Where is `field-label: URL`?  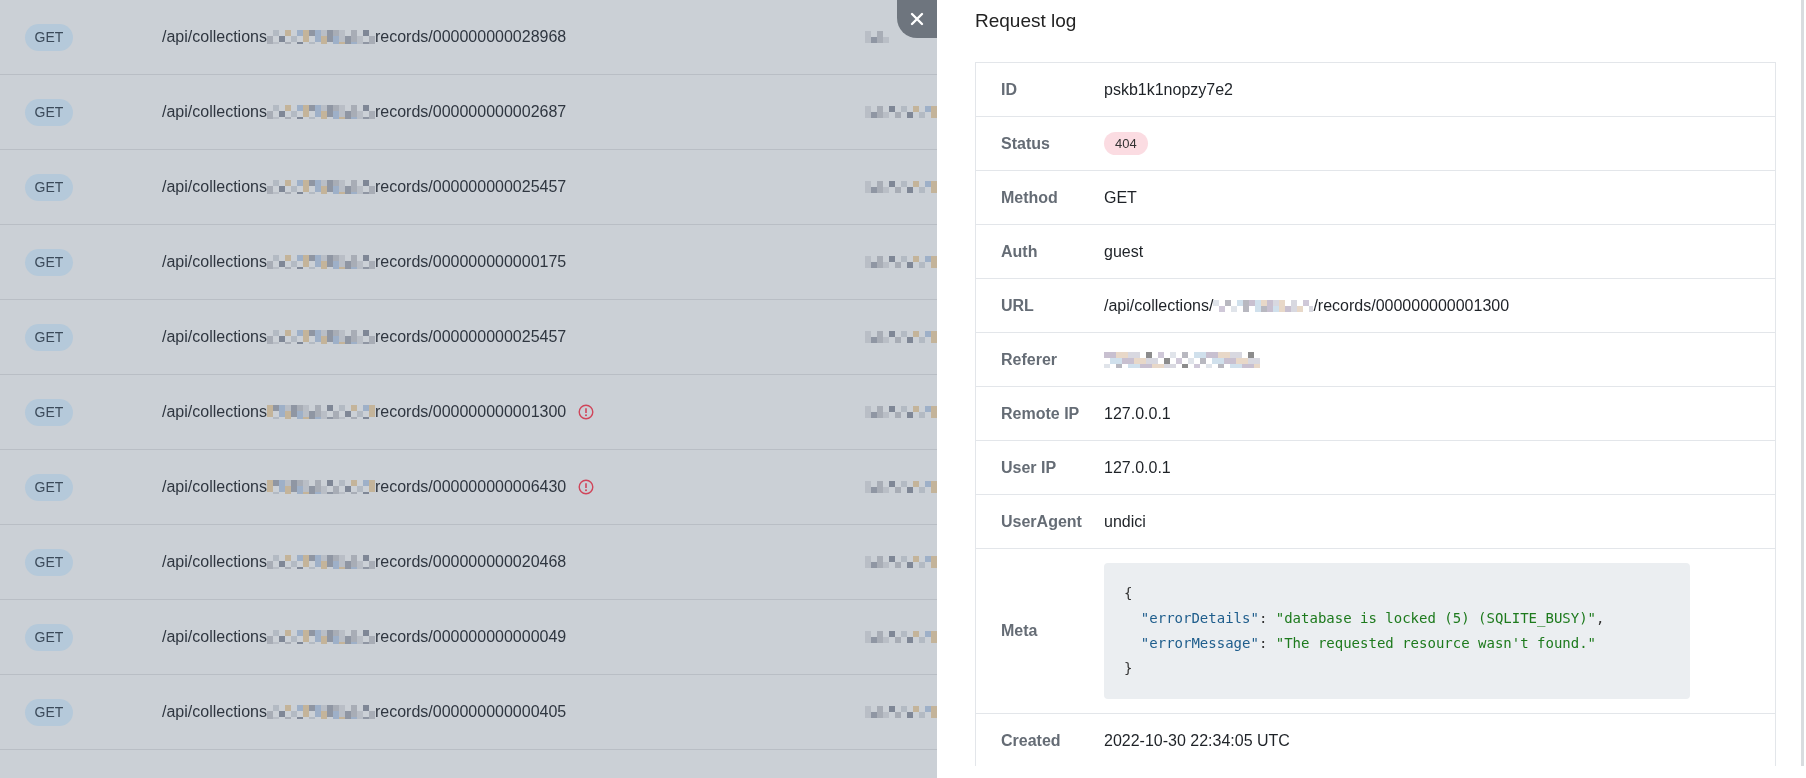 field-label: URL is located at coordinates (1017, 305).